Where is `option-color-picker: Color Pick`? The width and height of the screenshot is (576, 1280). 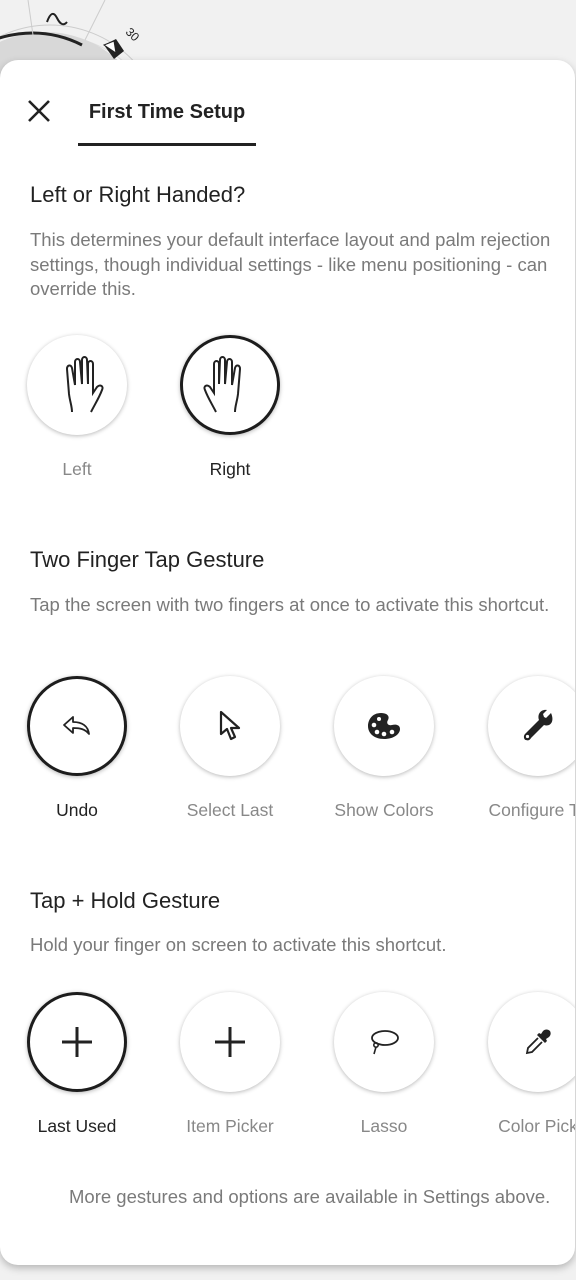
option-color-picker: Color Pick is located at coordinates (519, 1064).